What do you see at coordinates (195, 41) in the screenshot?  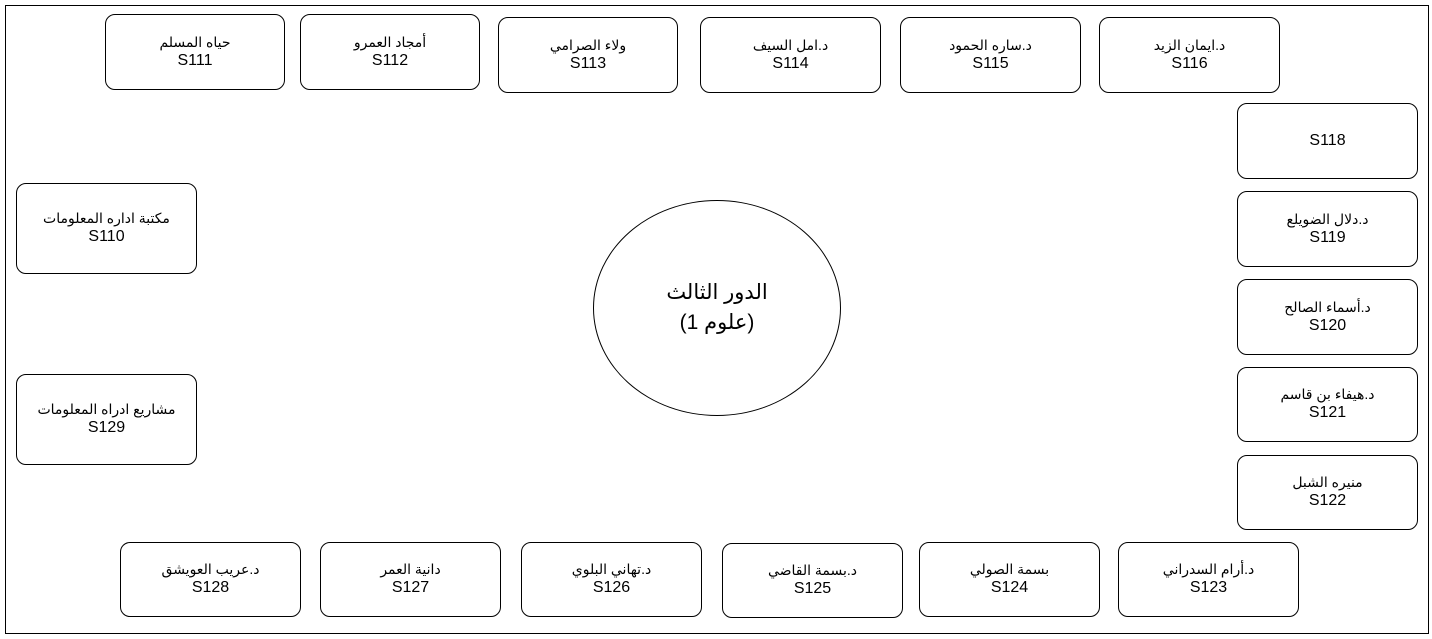 I see `room-s111-occupant: حياه المسلم` at bounding box center [195, 41].